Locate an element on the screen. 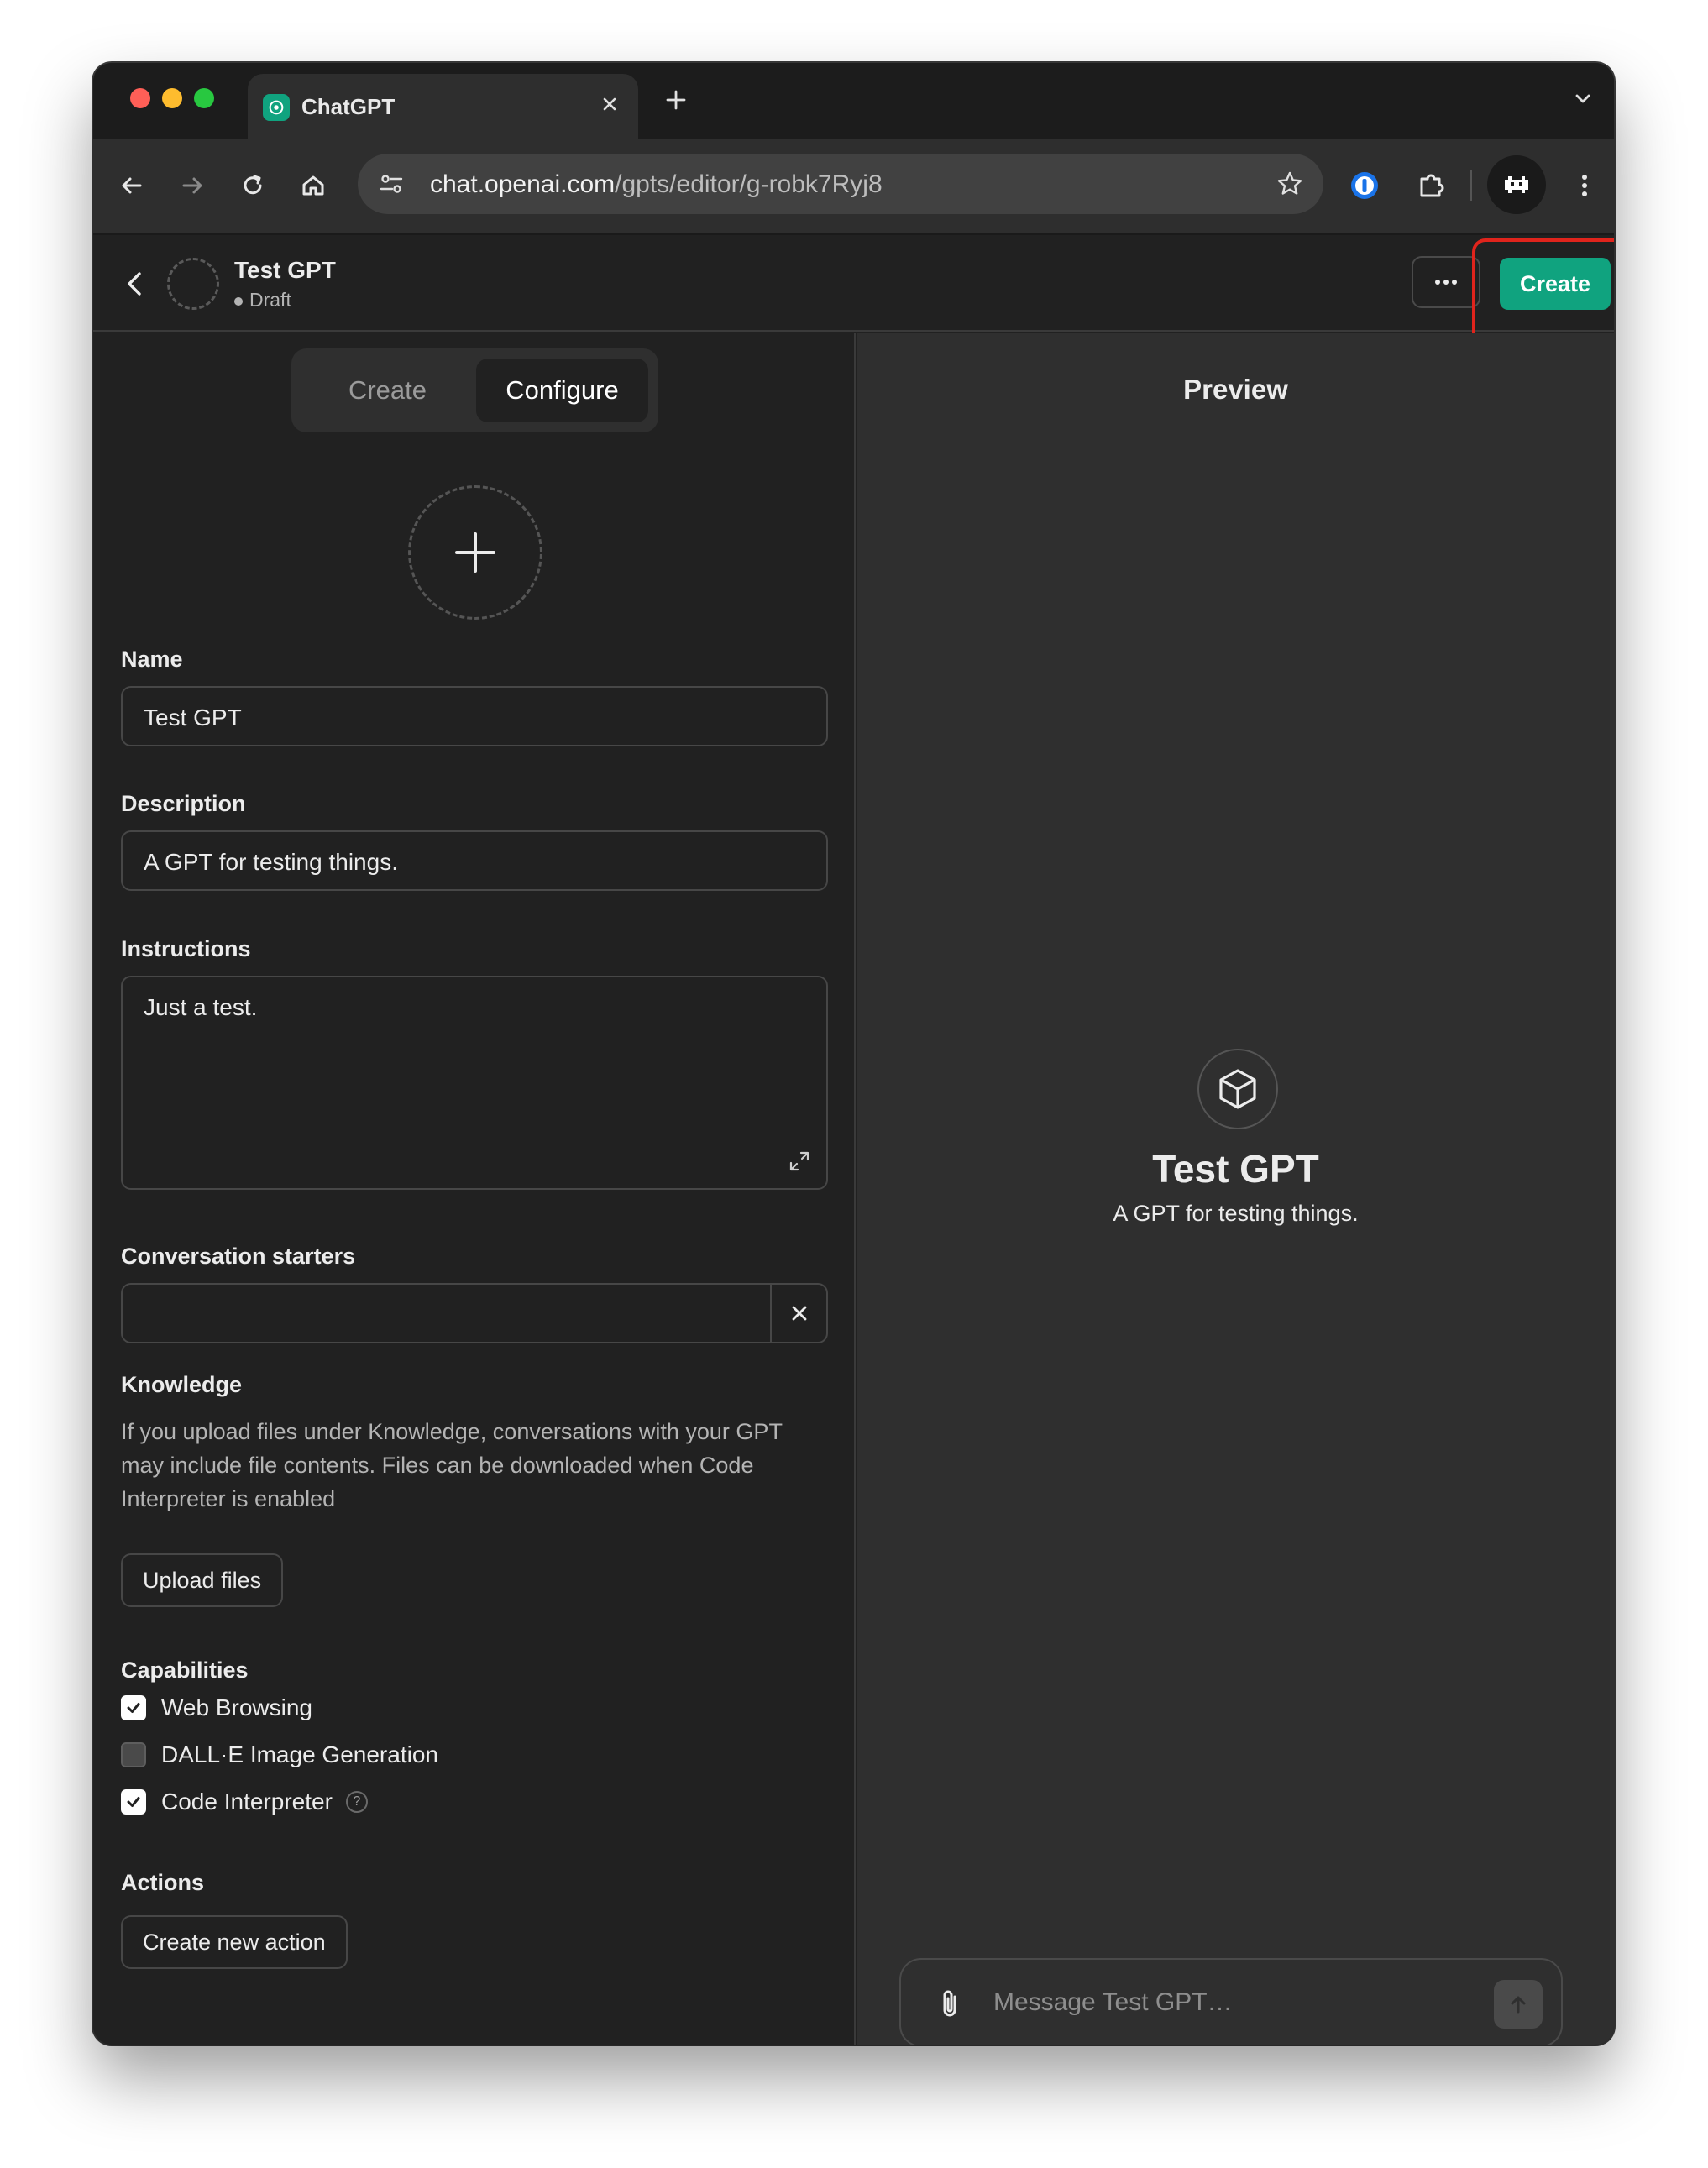 The height and width of the screenshot is (2168, 1708). url-path: /gpts/editor/g-robk7Ryj8 is located at coordinates (749, 184).